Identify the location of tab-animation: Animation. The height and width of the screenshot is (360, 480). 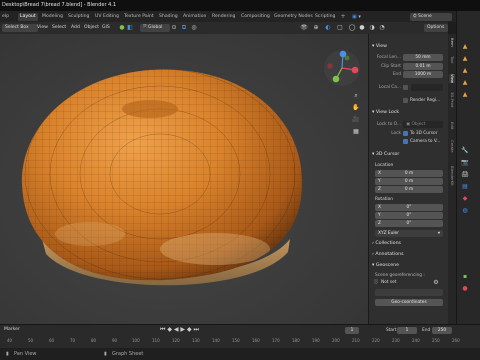
(194, 17).